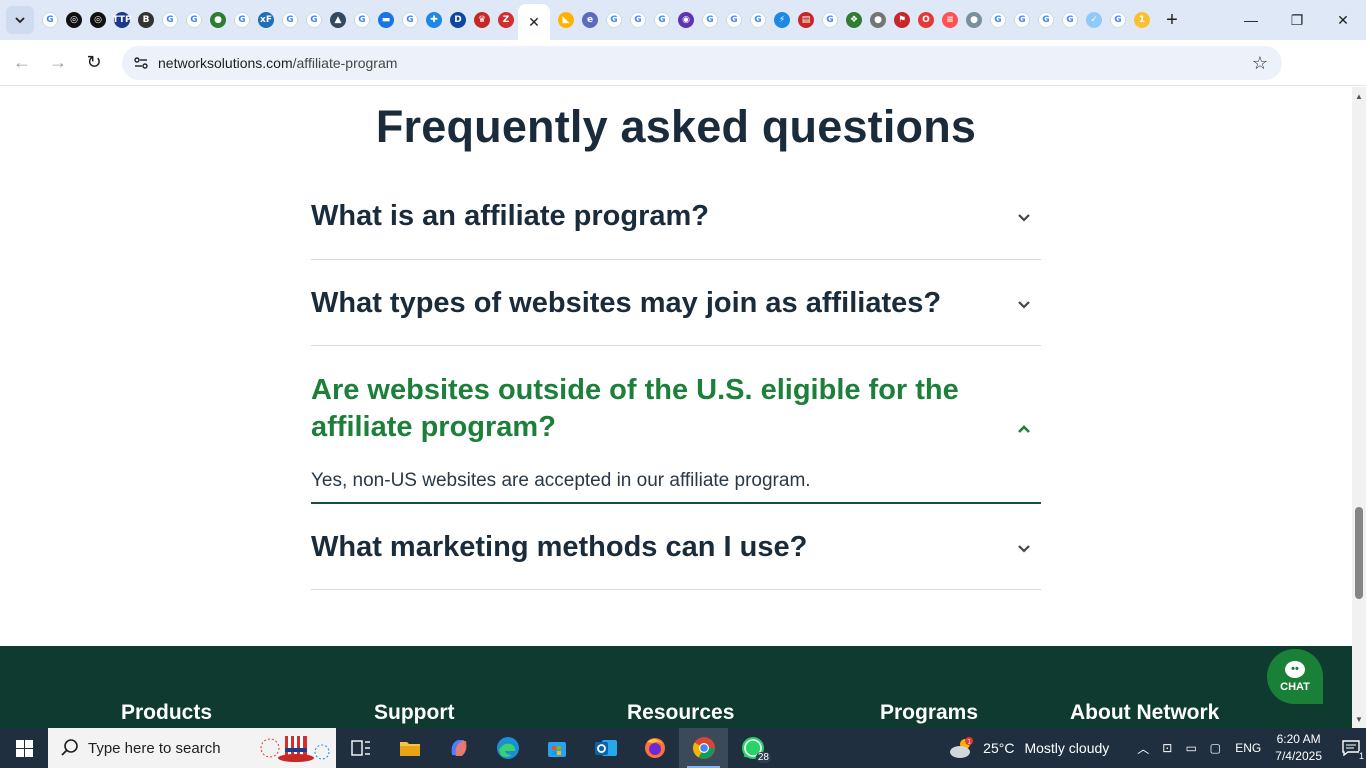 The width and height of the screenshot is (1366, 768). What do you see at coordinates (1343, 20) in the screenshot?
I see `close-window-button: ✕` at bounding box center [1343, 20].